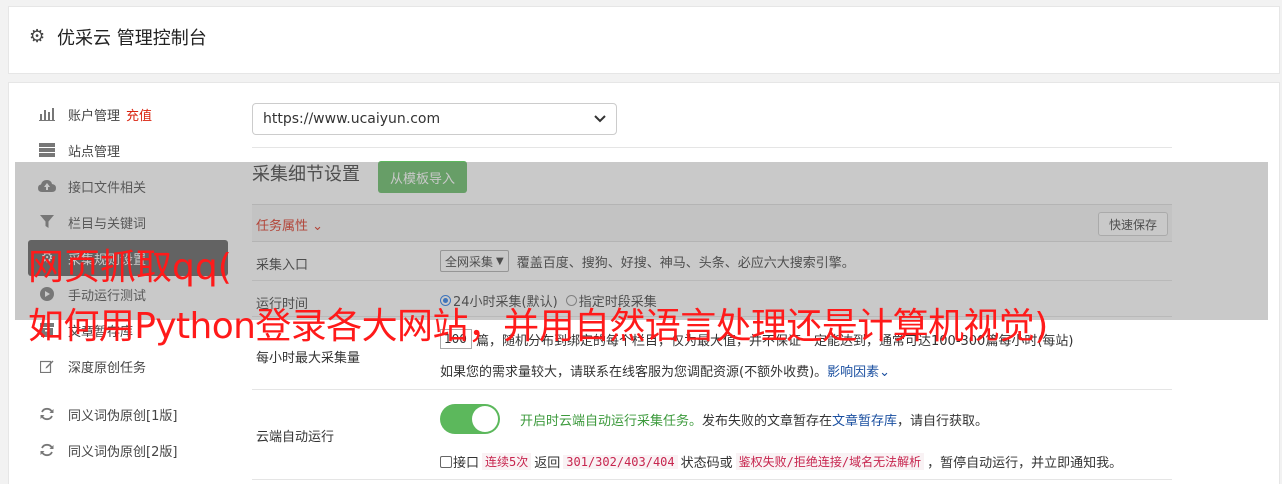 This screenshot has width=1282, height=484. I want to click on cloud-upload-icon, so click(47, 186).